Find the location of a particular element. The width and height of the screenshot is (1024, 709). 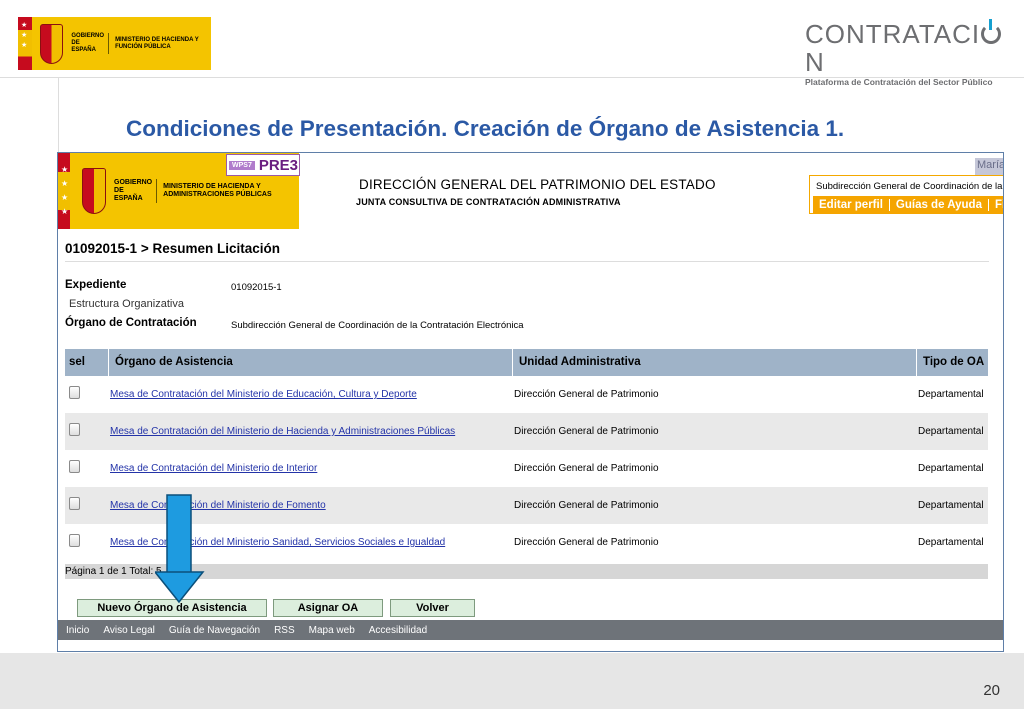

footer-link-mapa: Mapa web is located at coordinates (332, 630).